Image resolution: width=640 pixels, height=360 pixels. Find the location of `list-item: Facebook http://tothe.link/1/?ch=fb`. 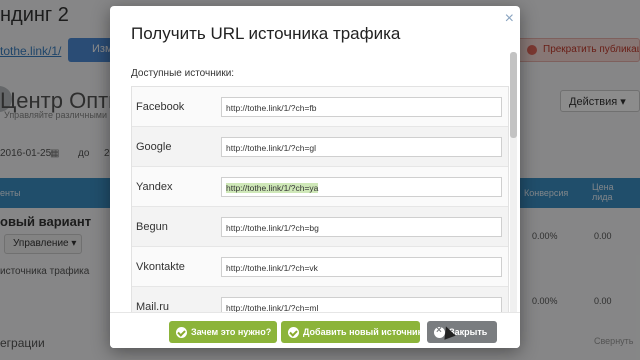

list-item: Facebook http://tothe.link/1/?ch=fb is located at coordinates (320, 107).